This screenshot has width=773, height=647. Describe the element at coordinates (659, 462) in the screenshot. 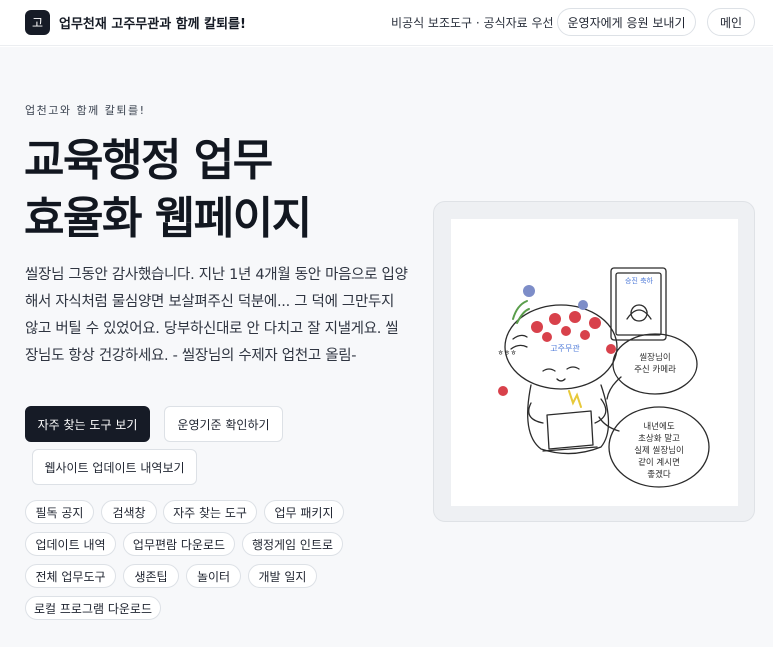

I see `bubble-bottom-line-4: 같이 계시면` at that location.